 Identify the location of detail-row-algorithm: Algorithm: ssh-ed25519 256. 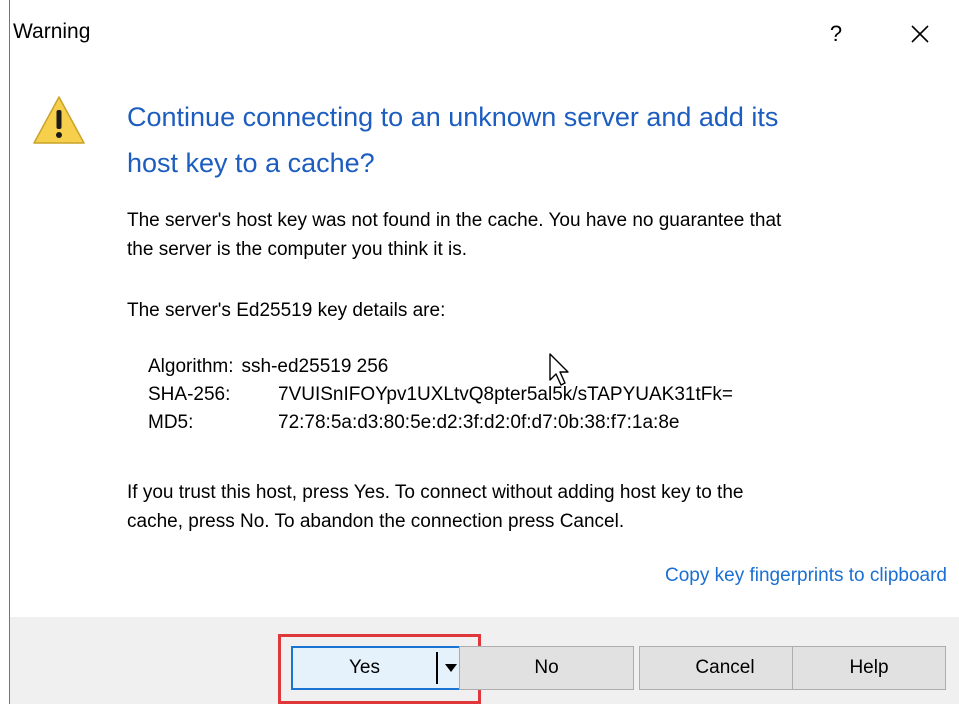
(440, 367).